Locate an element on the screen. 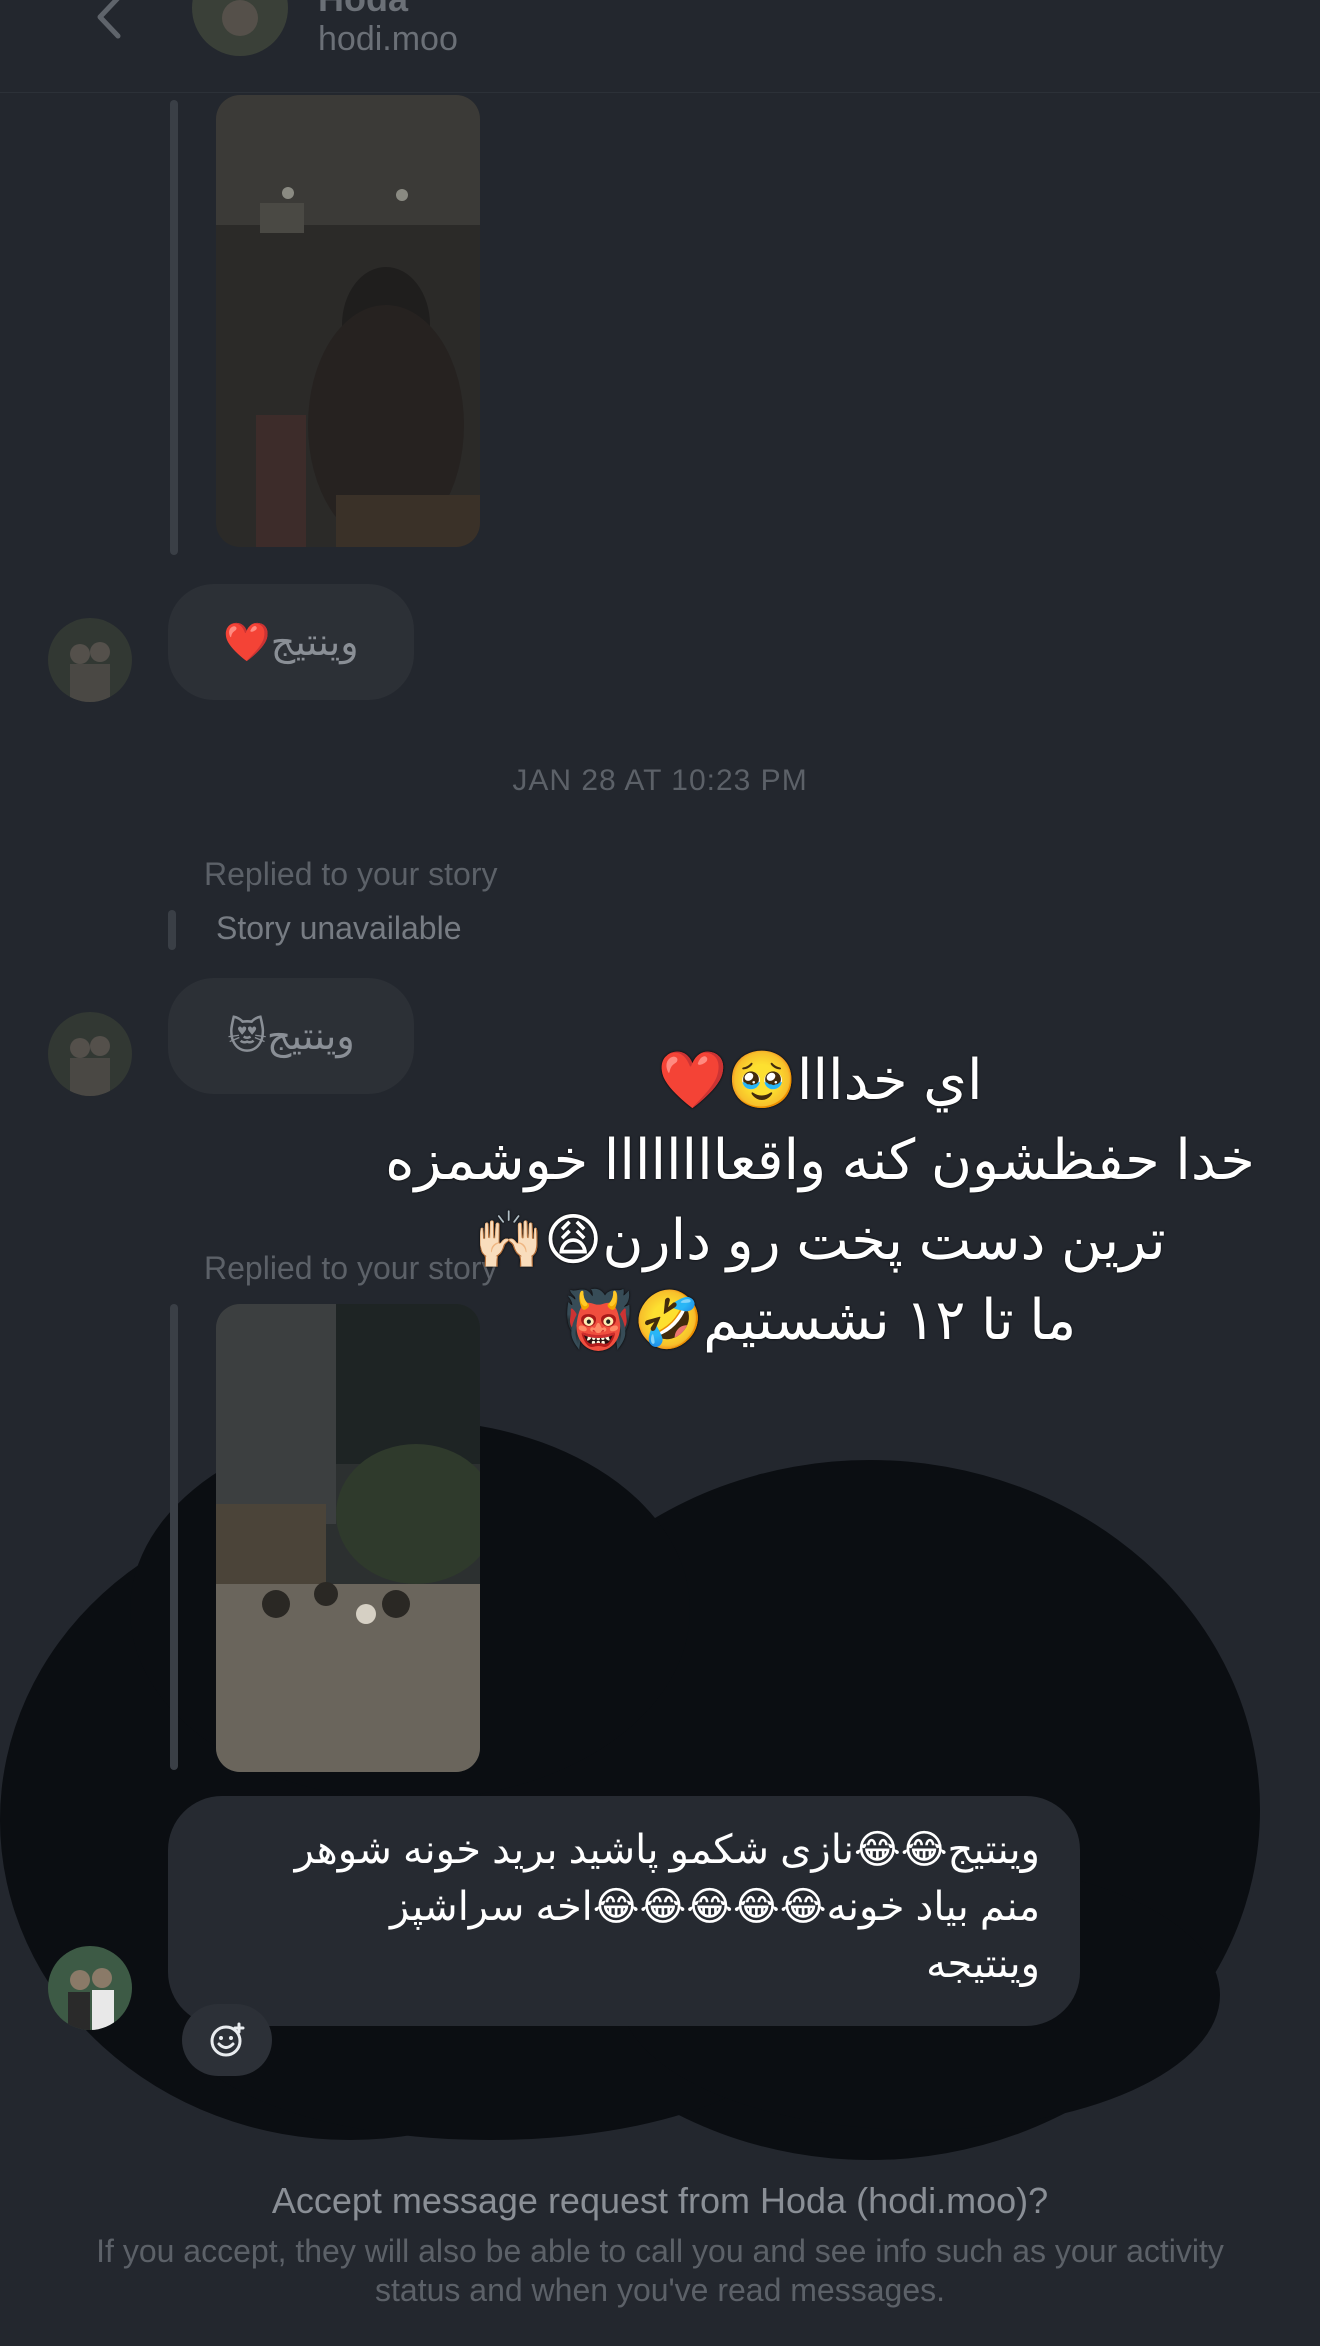  timestamp: JAN 28 AT 10:23 PM is located at coordinates (660, 780).